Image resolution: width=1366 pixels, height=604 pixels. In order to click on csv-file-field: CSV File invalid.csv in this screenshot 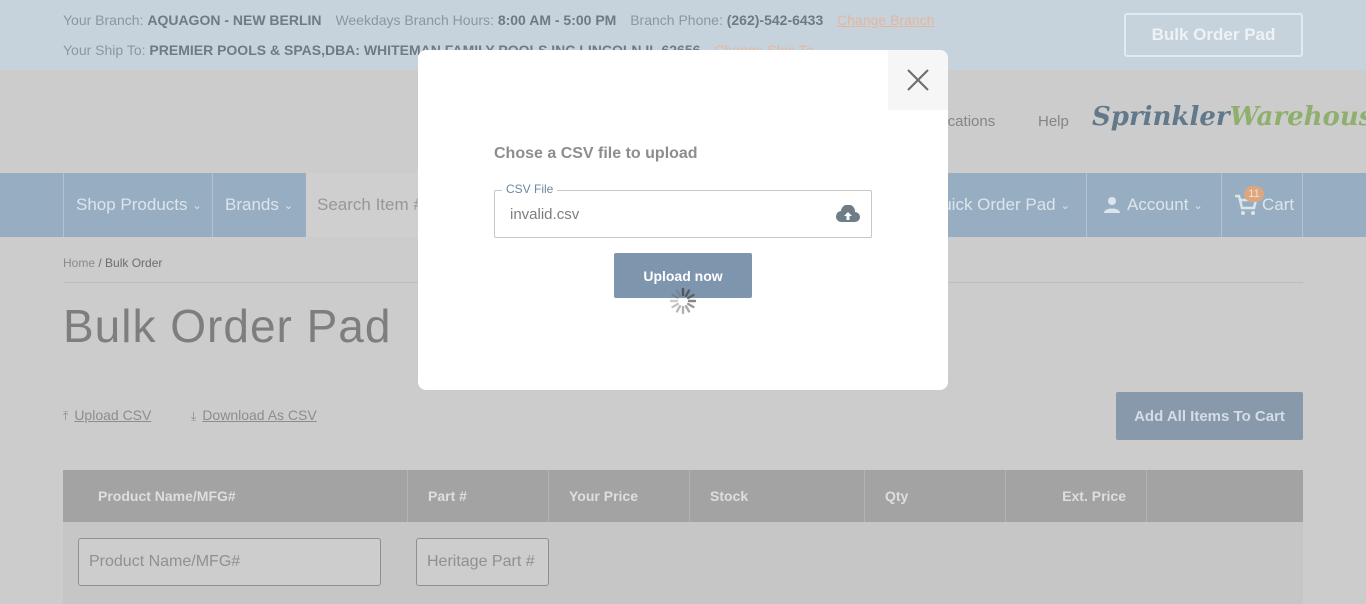, I will do `click(683, 210)`.